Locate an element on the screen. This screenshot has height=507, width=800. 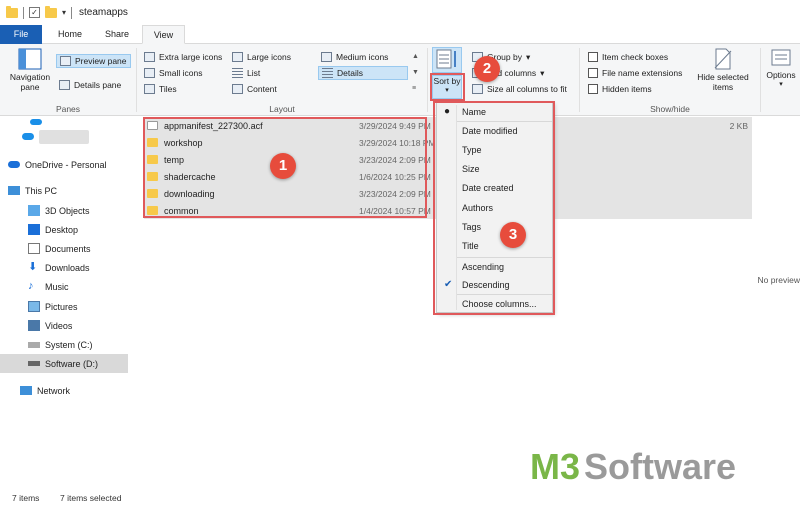
sort-by-highlight is located at coordinates (447, 87).